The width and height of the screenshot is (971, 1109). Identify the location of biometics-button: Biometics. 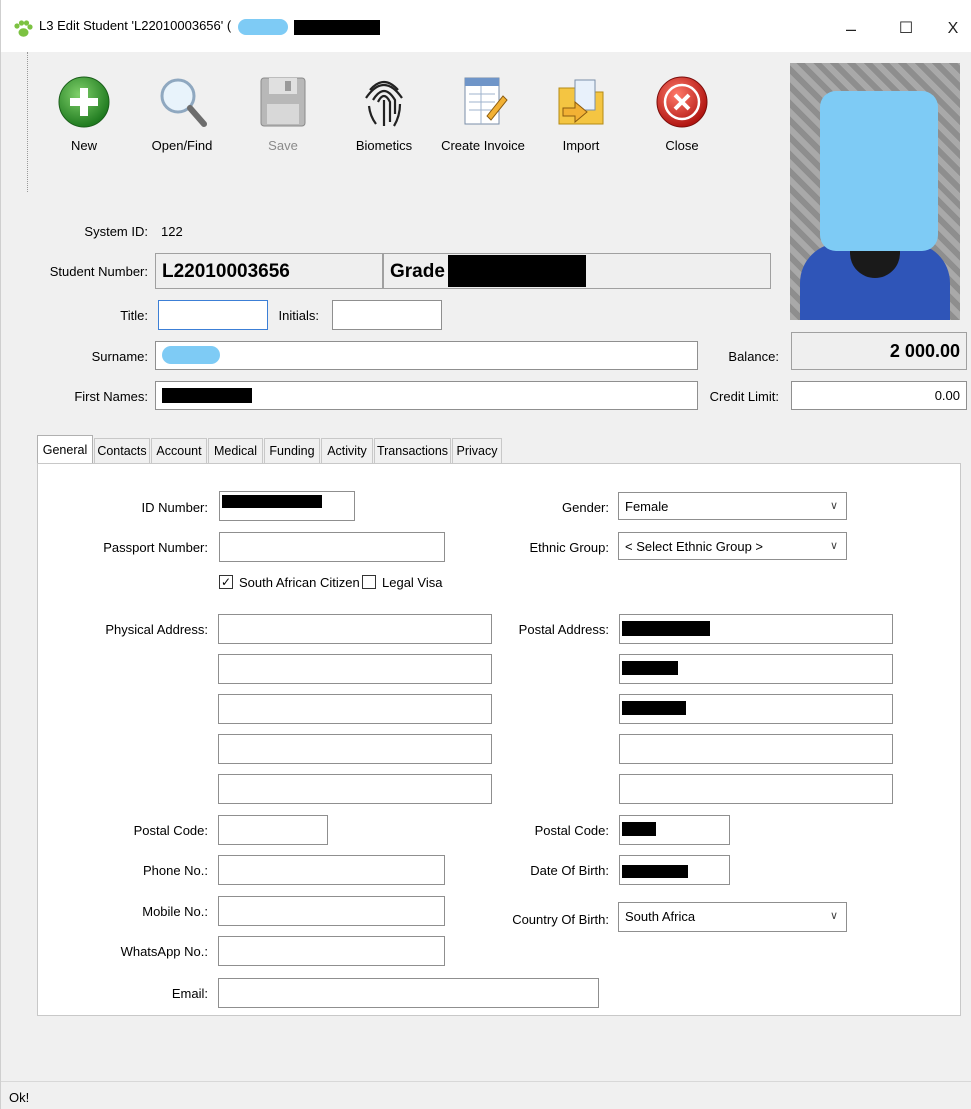
(384, 124).